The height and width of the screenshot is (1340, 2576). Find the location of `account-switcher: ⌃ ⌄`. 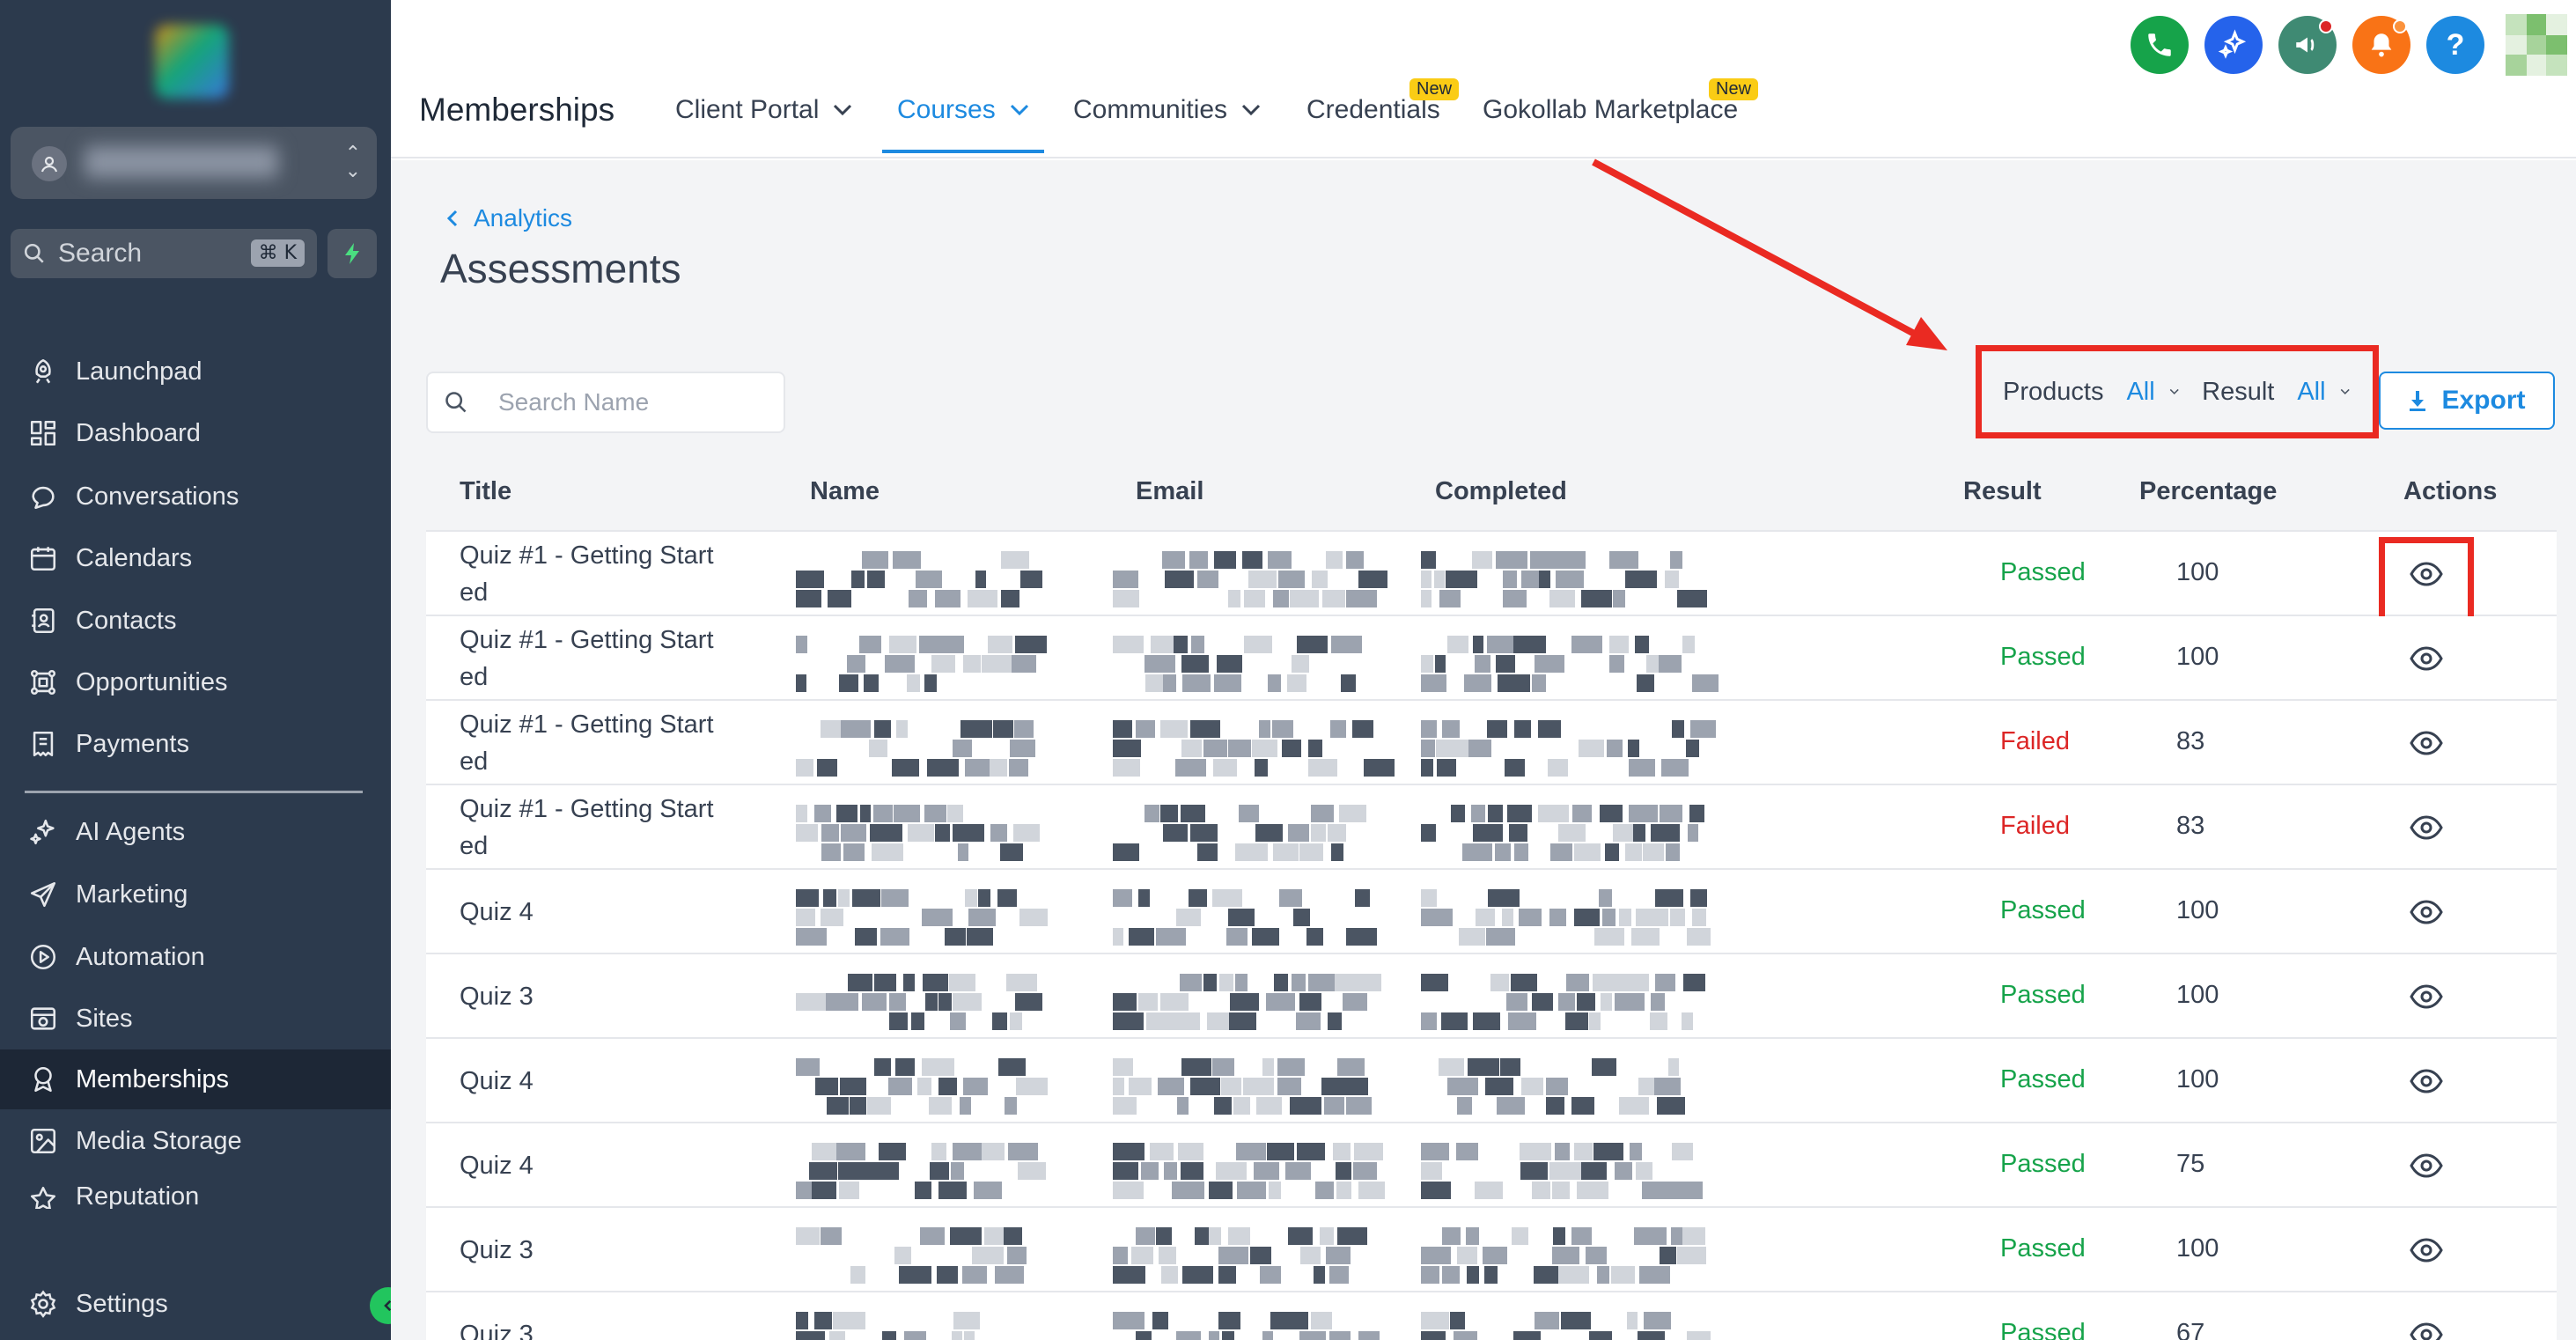

account-switcher: ⌃ ⌄ is located at coordinates (194, 163).